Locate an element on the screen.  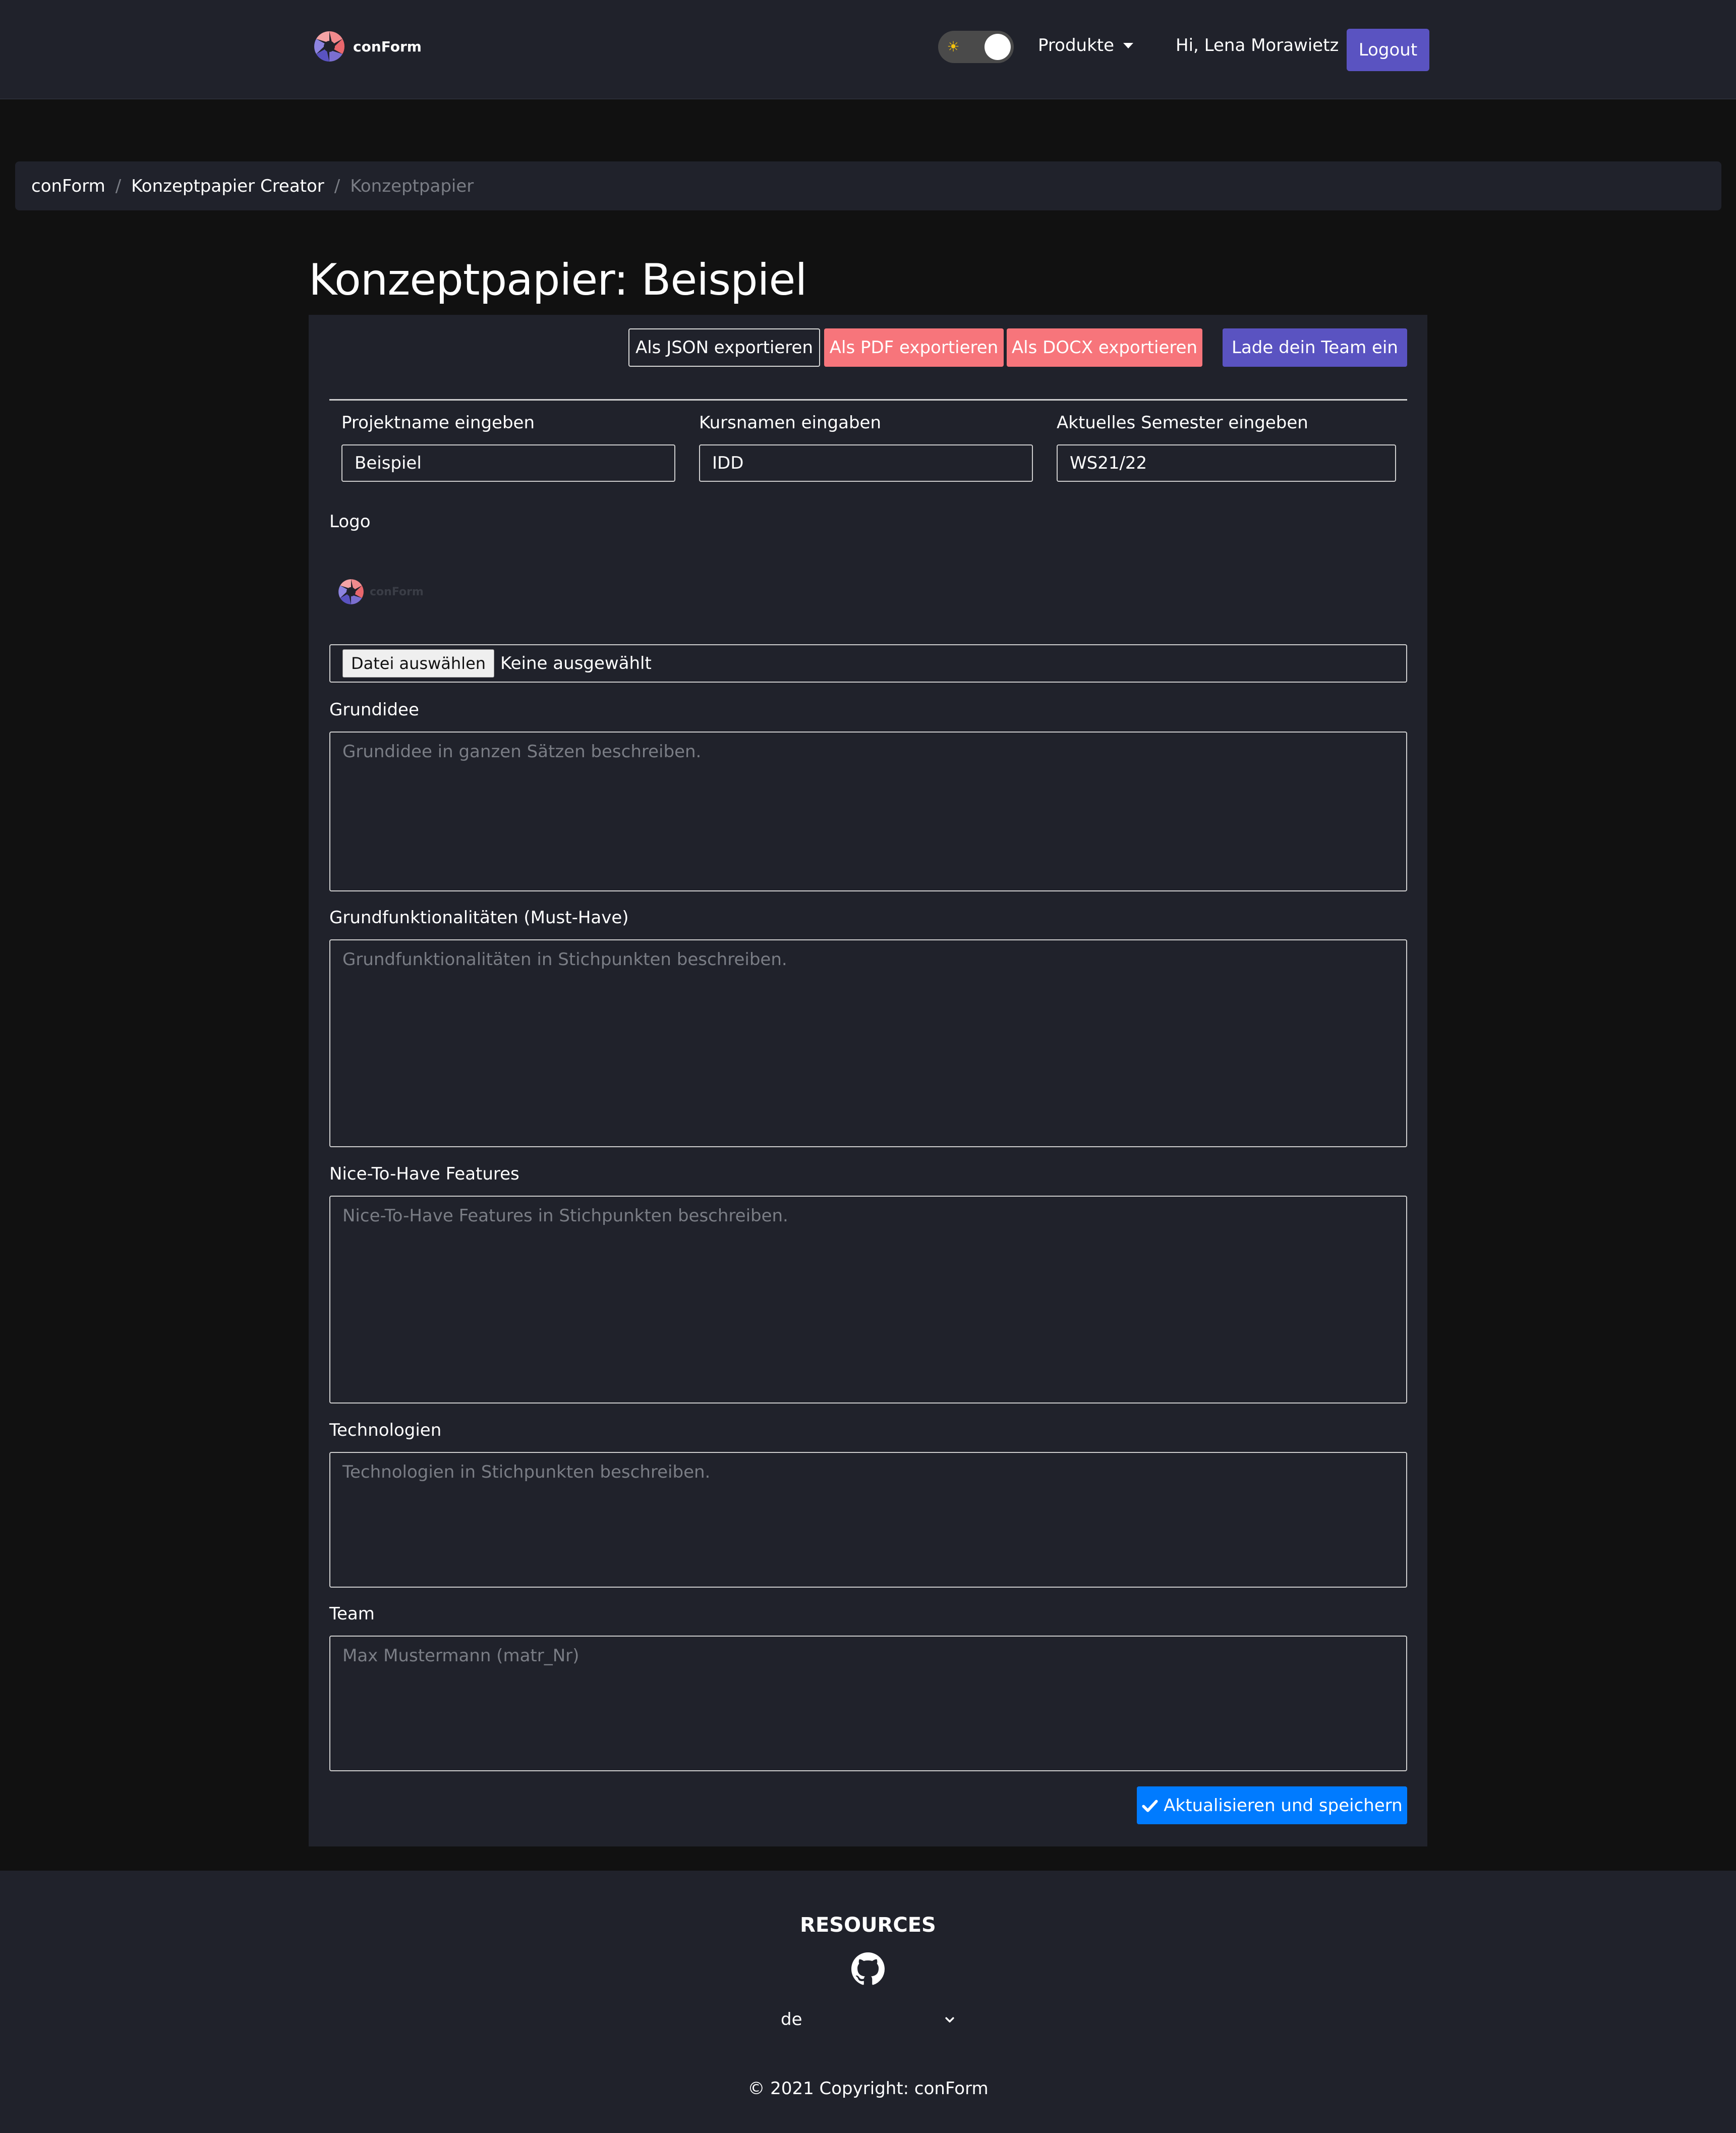
logout-button: Logout is located at coordinates (1388, 50).